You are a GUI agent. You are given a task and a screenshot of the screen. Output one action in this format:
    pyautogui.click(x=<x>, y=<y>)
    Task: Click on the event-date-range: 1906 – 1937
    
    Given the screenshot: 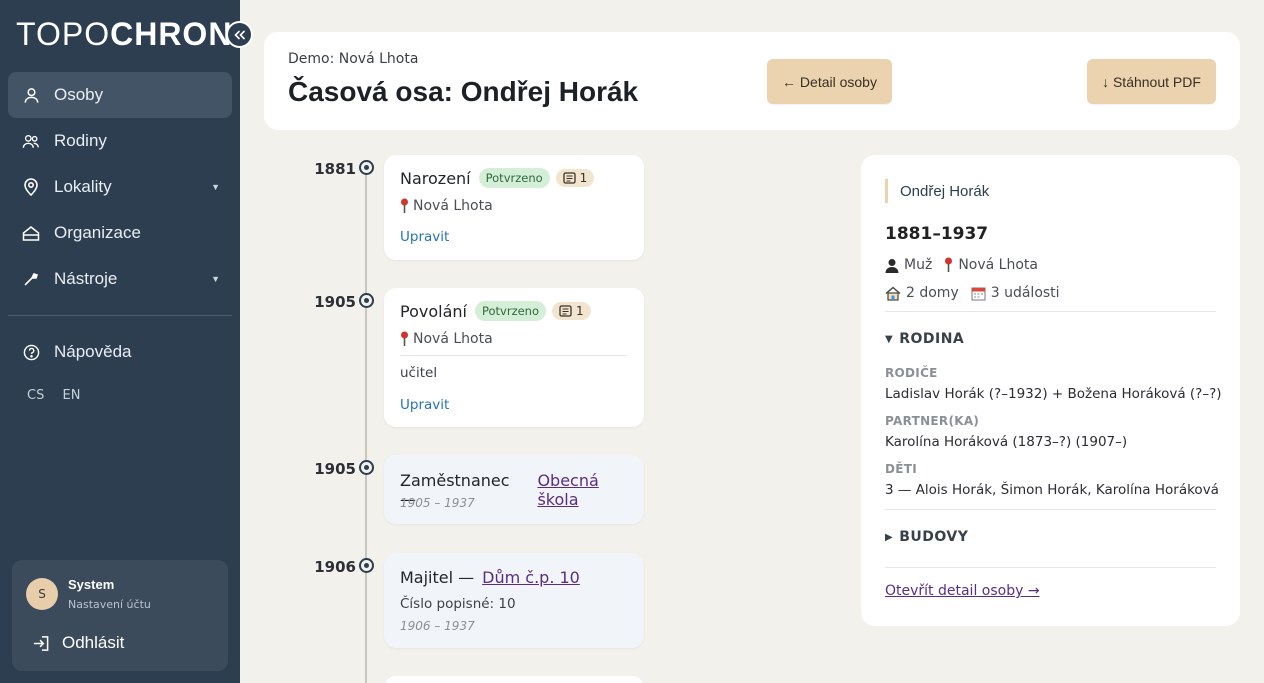 What is the action you would take?
    pyautogui.click(x=437, y=626)
    